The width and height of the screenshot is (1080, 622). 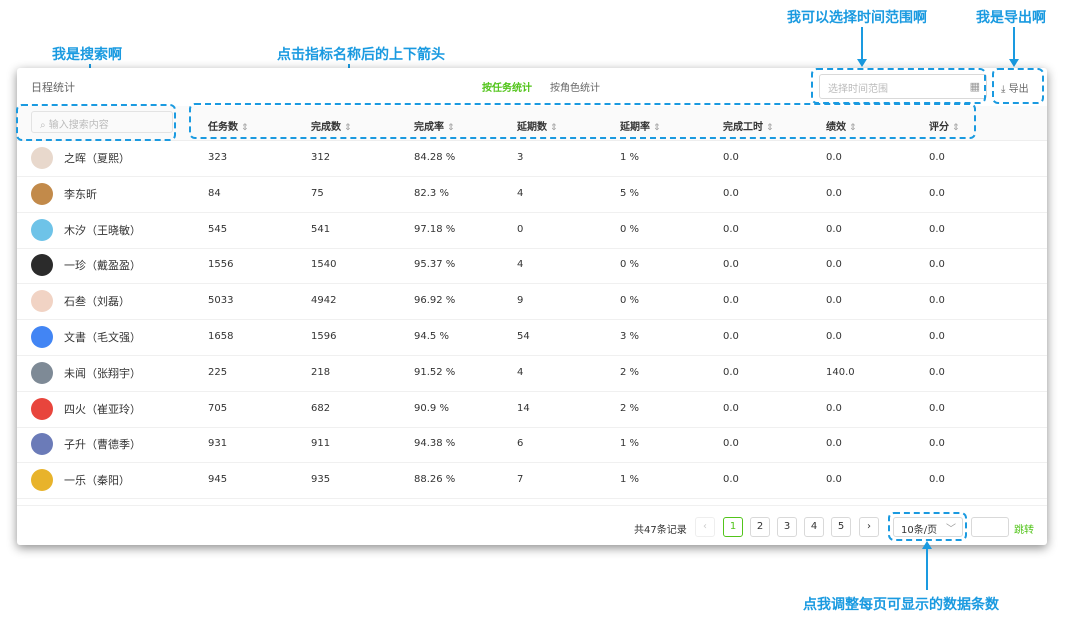 I want to click on table-row: 文書（毛文强） 1658 1596 94.5 % 54 3 % 0.0 0.0 0.0, so click(x=532, y=337).